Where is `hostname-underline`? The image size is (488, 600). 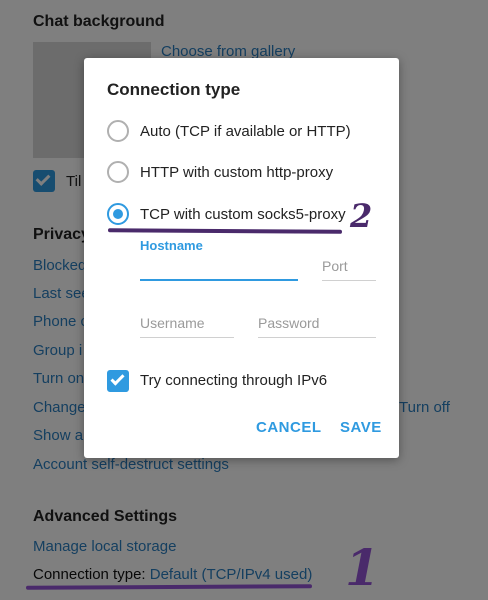
hostname-underline is located at coordinates (219, 280).